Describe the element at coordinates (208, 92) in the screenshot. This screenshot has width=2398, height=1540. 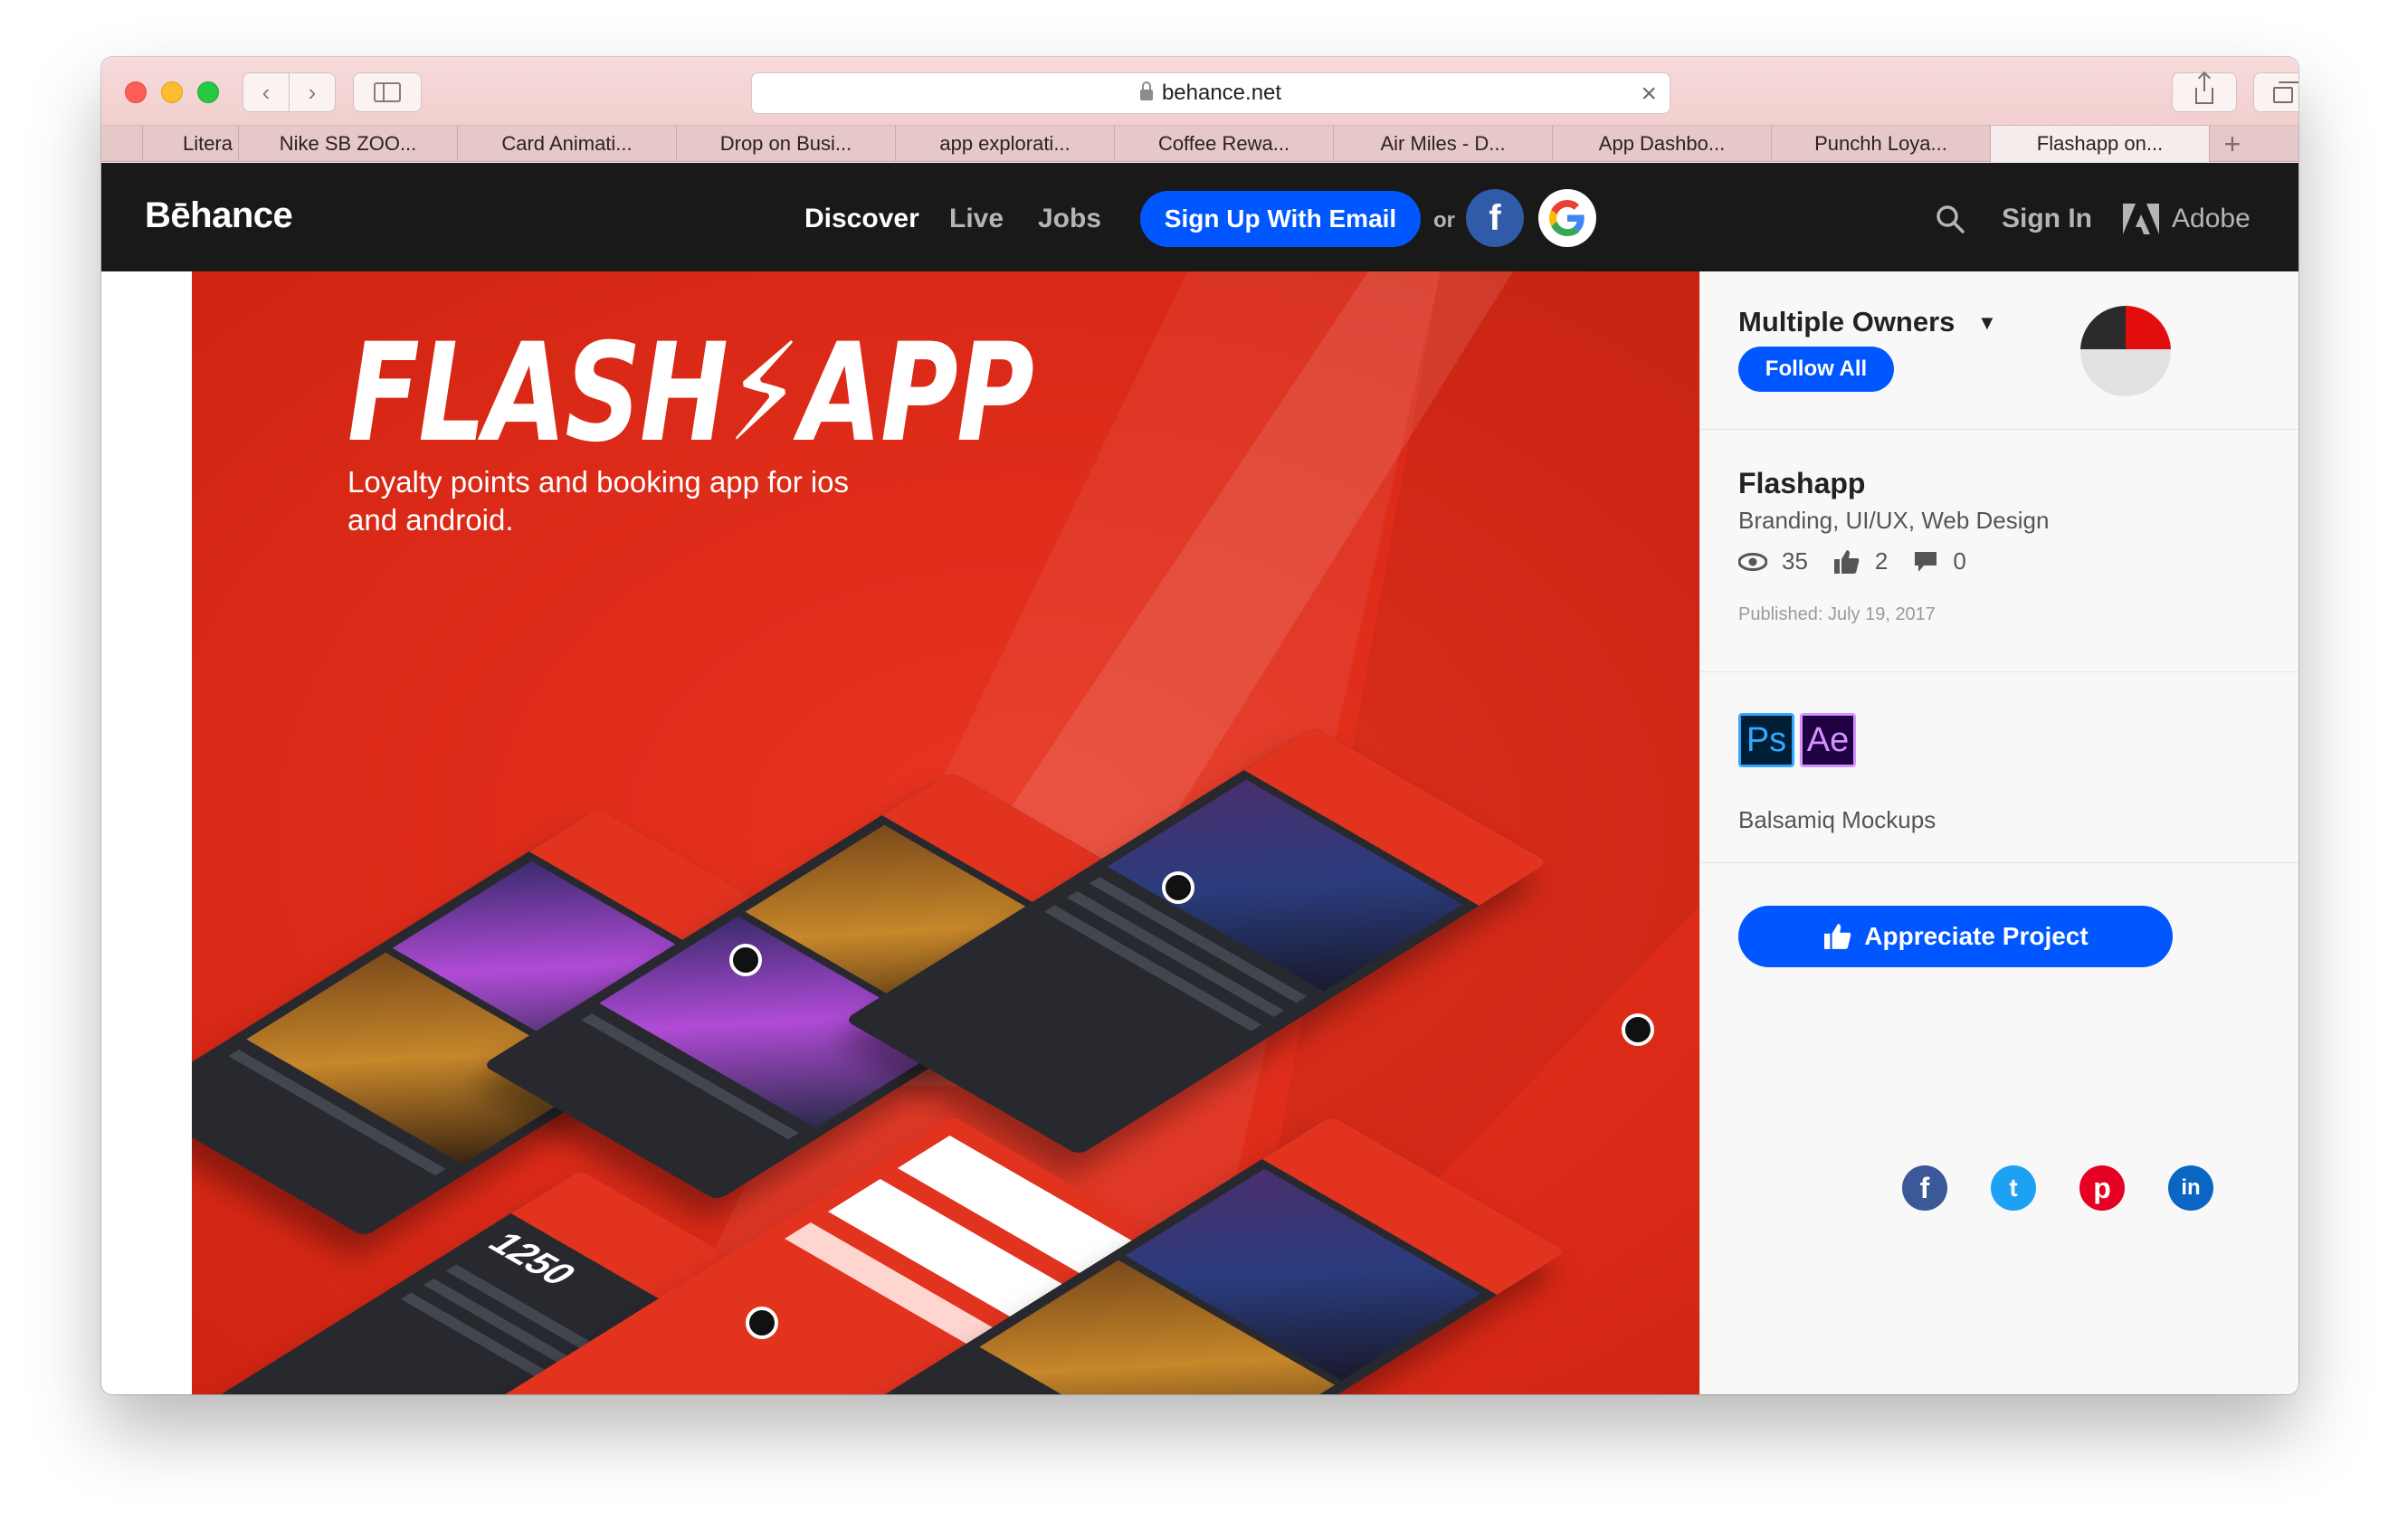
I see `zoom-window-button` at that location.